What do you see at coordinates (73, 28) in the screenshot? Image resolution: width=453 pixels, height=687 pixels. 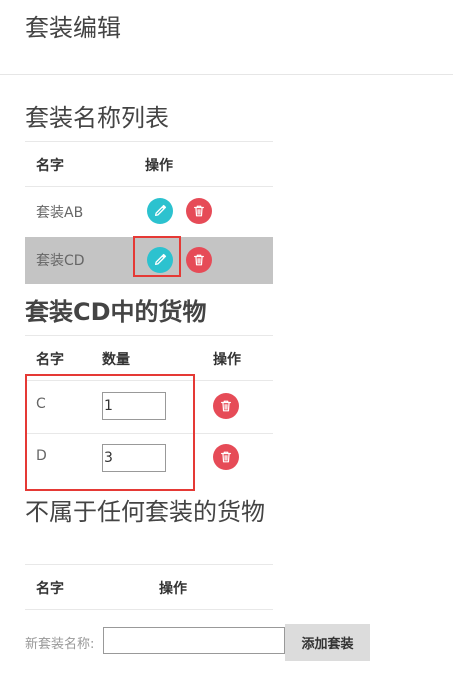 I see `page-title: 套装编辑` at bounding box center [73, 28].